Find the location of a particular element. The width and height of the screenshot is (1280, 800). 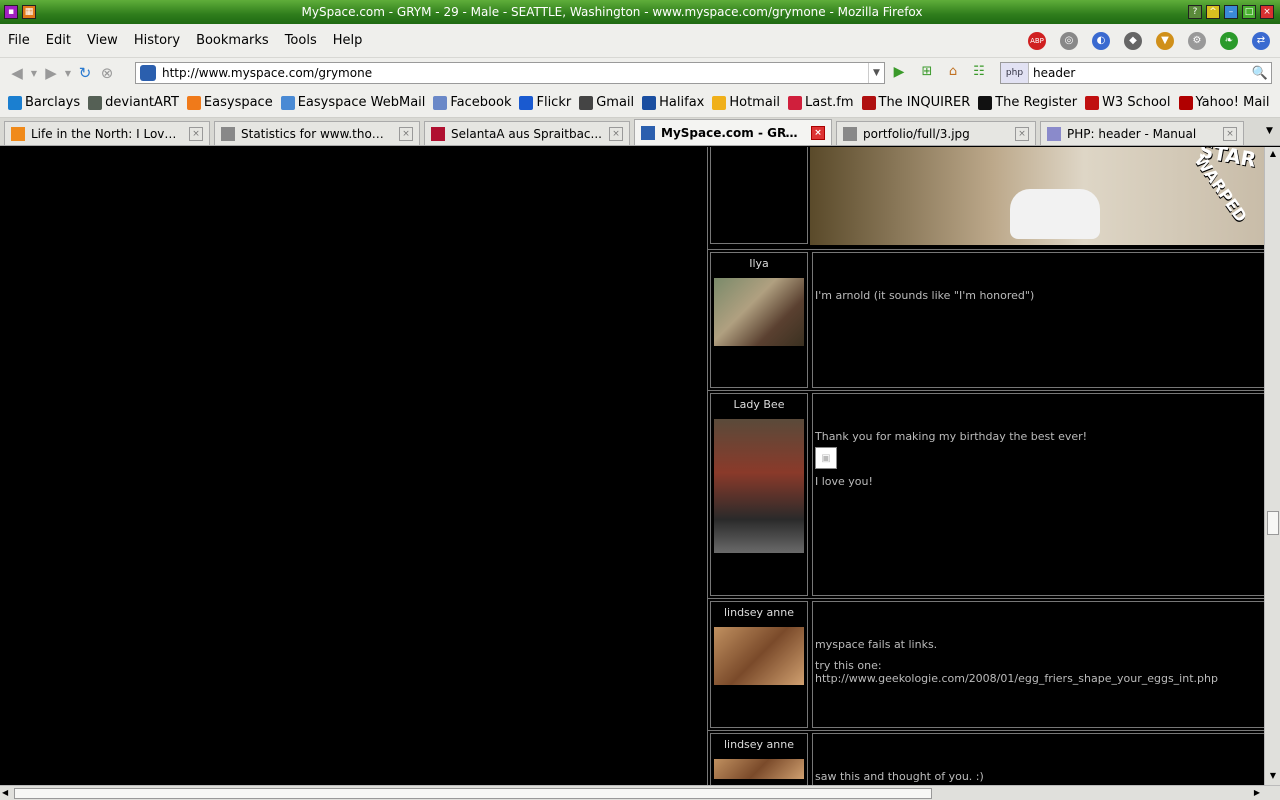

help-icon: ? is located at coordinates (1195, 12).